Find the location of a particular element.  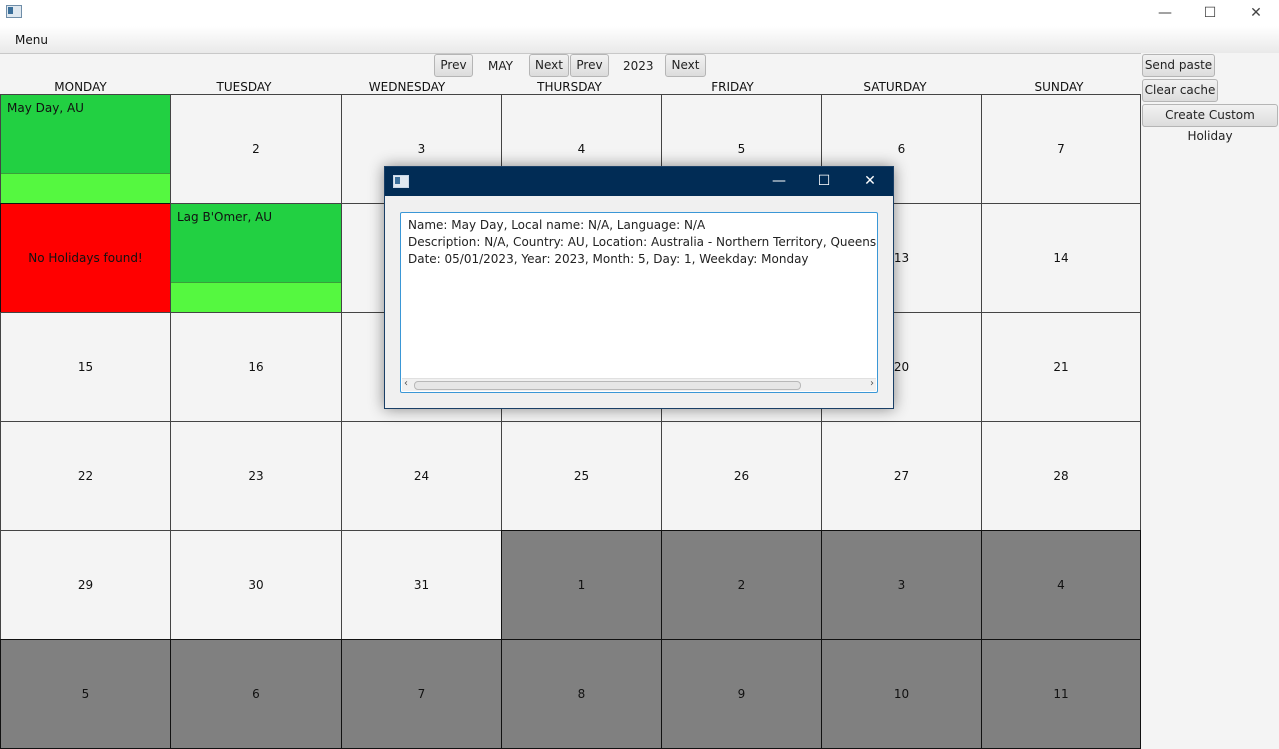

day-cell: 7 is located at coordinates (1061, 149).